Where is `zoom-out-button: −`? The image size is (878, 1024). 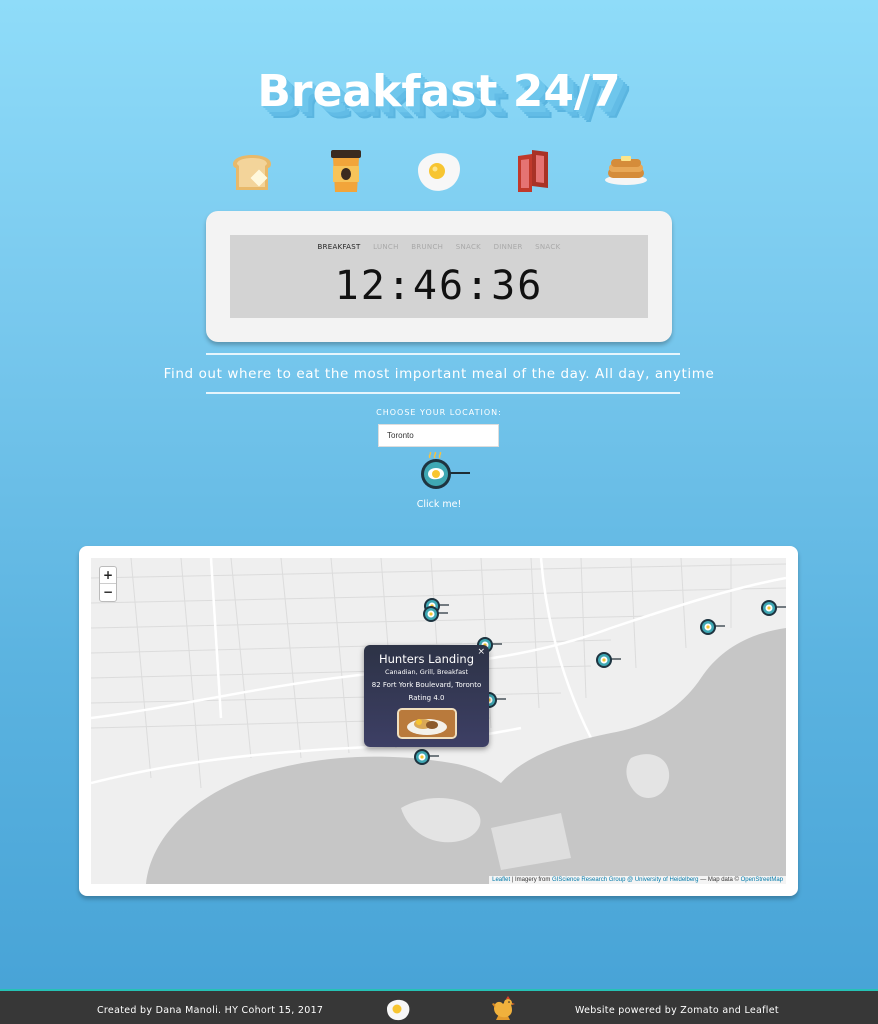
zoom-out-button: − is located at coordinates (108, 592).